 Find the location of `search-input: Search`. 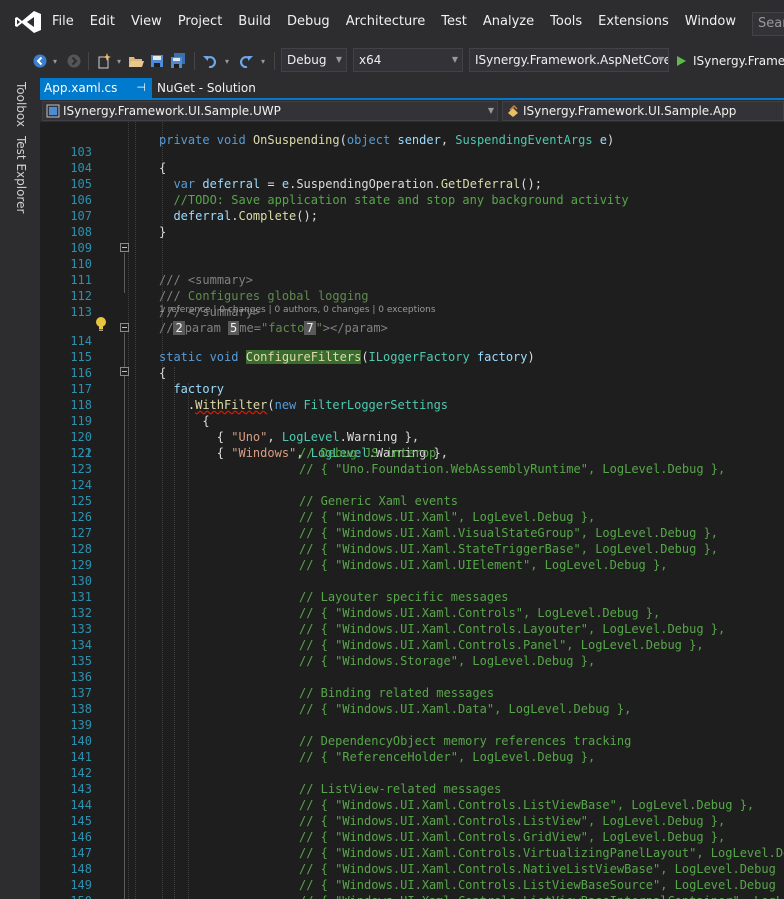

search-input: Search is located at coordinates (768, 24).